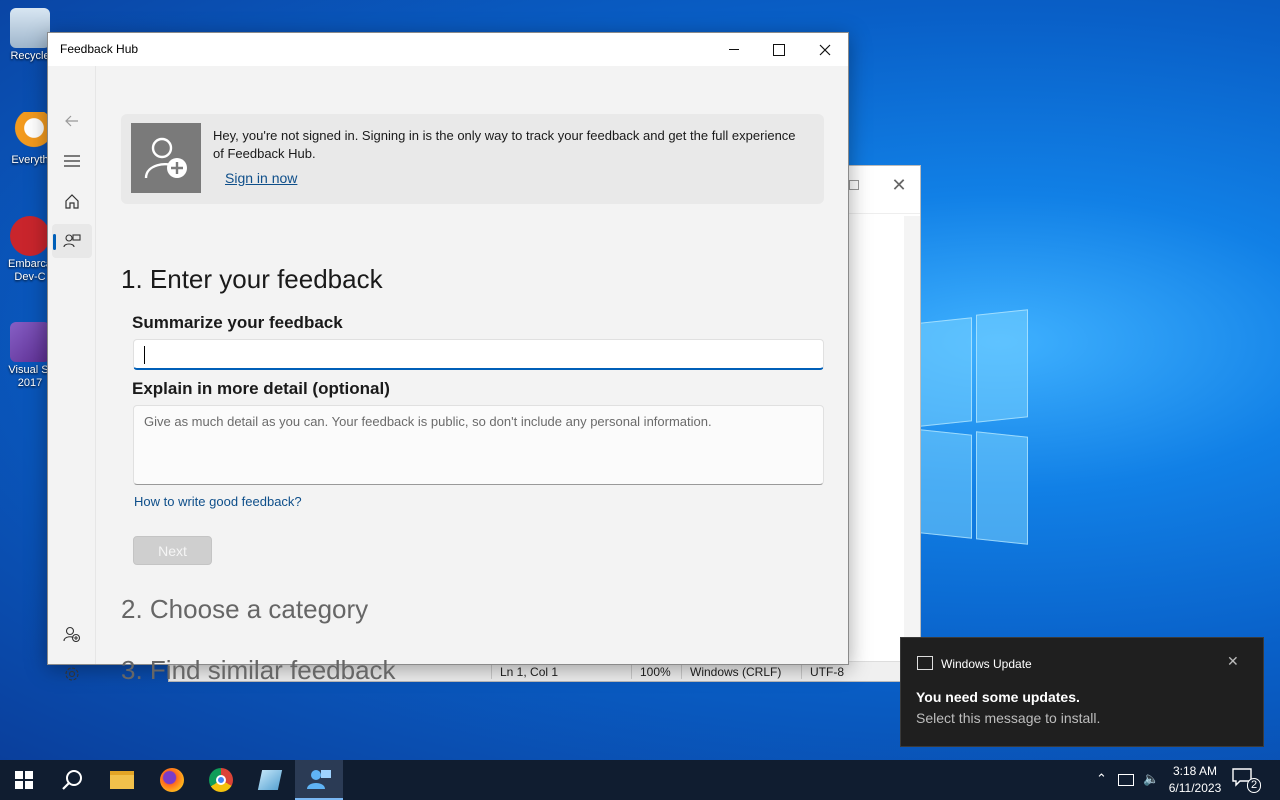 The width and height of the screenshot is (1280, 800). What do you see at coordinates (99, 49) in the screenshot?
I see `window-title: Feedback Hub` at bounding box center [99, 49].